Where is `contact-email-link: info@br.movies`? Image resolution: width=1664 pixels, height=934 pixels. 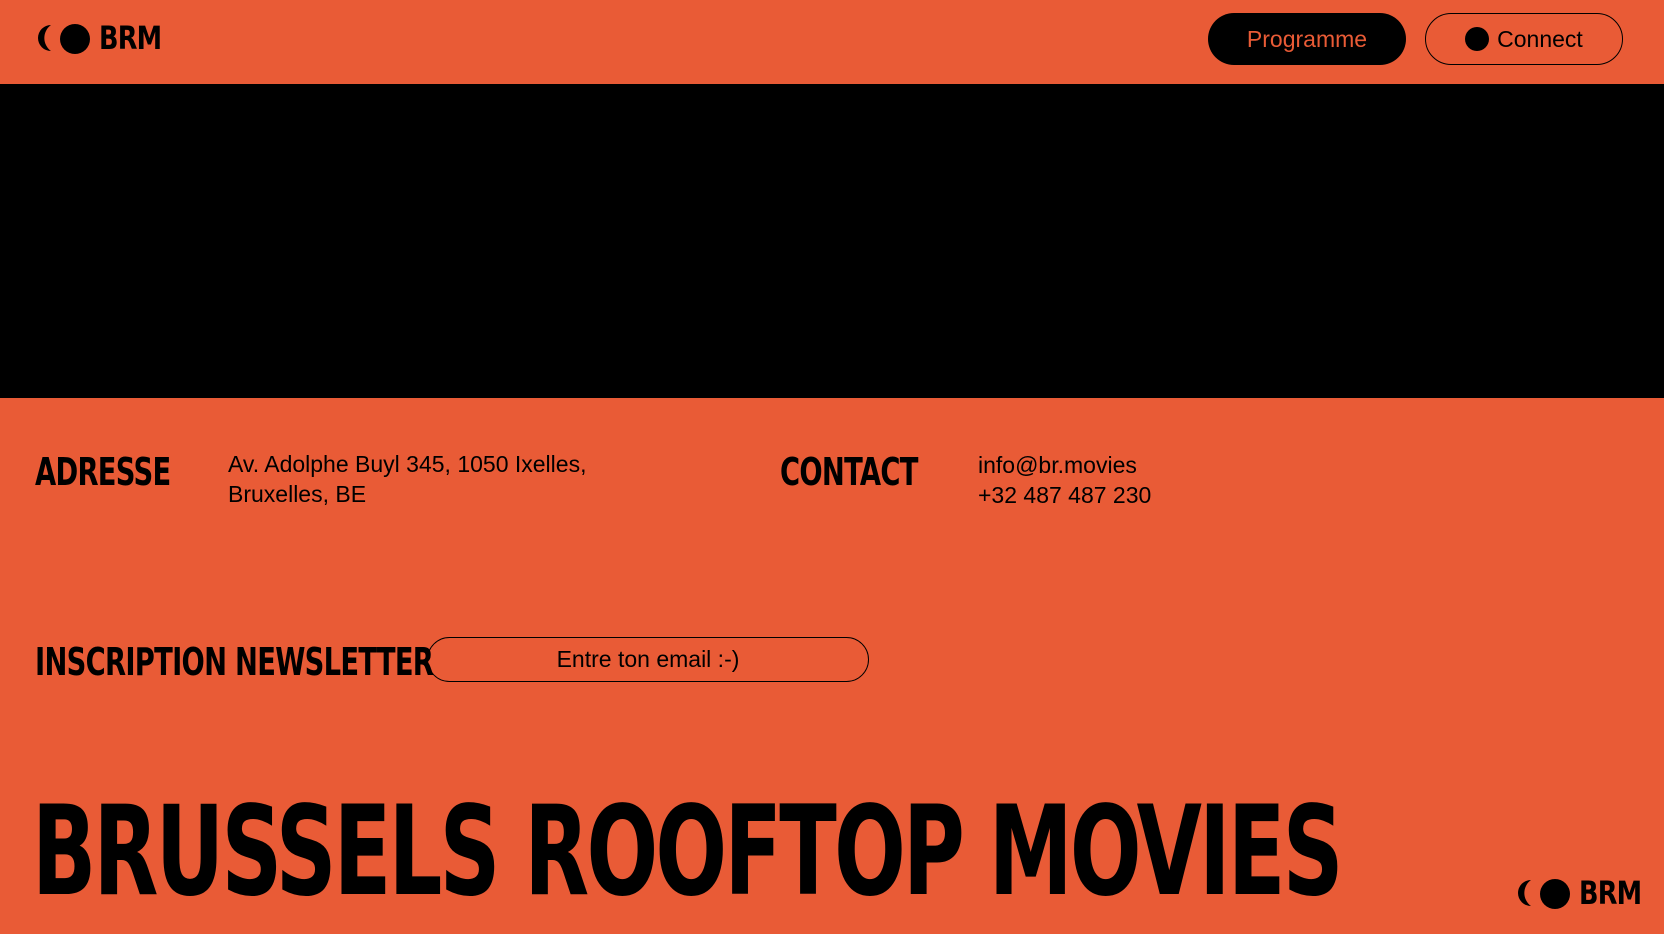
contact-email-link: info@br.movies is located at coordinates (1064, 465).